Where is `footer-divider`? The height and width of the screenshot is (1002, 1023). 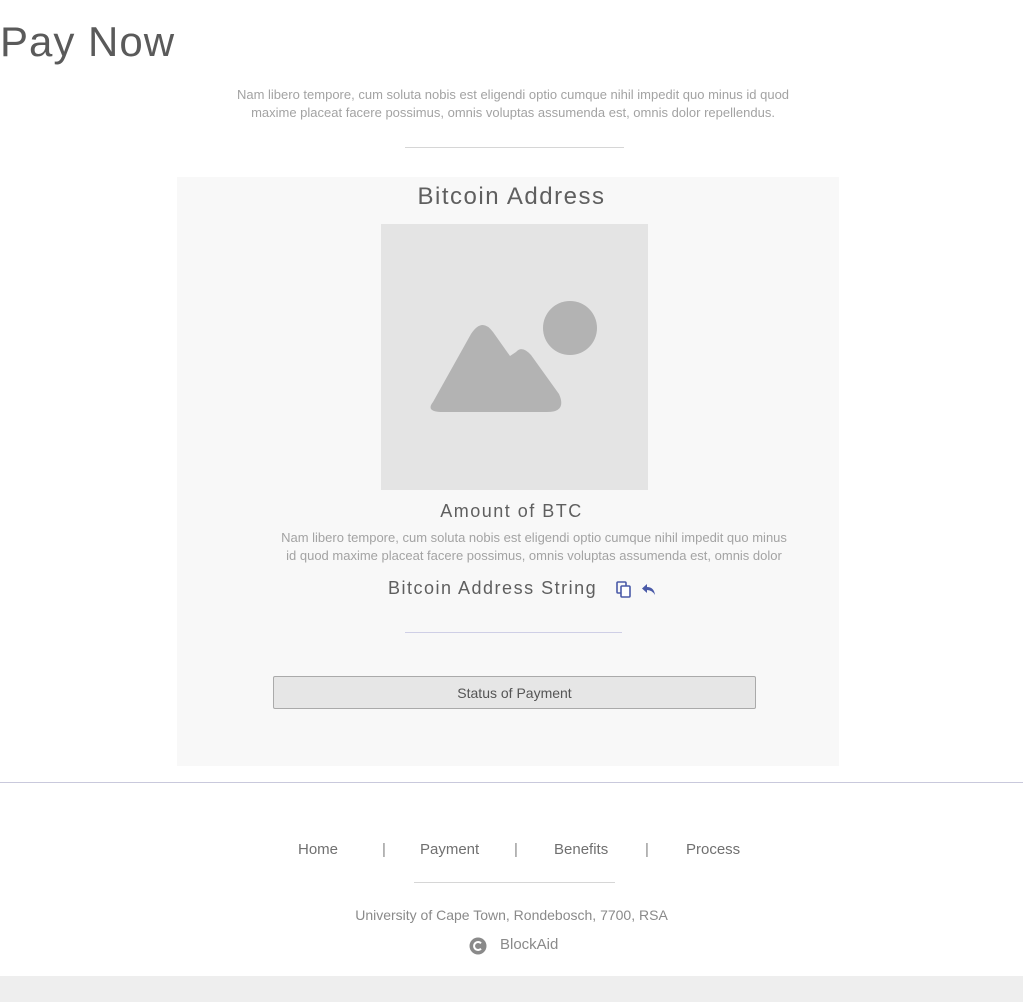 footer-divider is located at coordinates (514, 882).